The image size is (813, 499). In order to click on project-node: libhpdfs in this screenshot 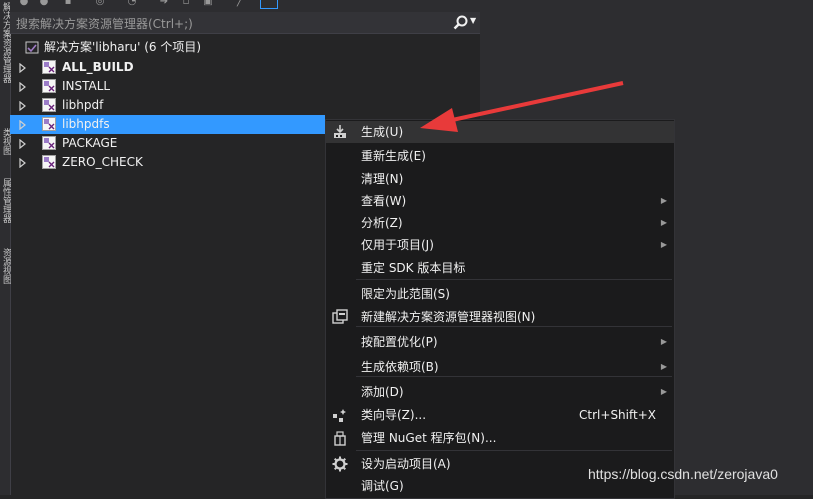, I will do `click(167, 124)`.